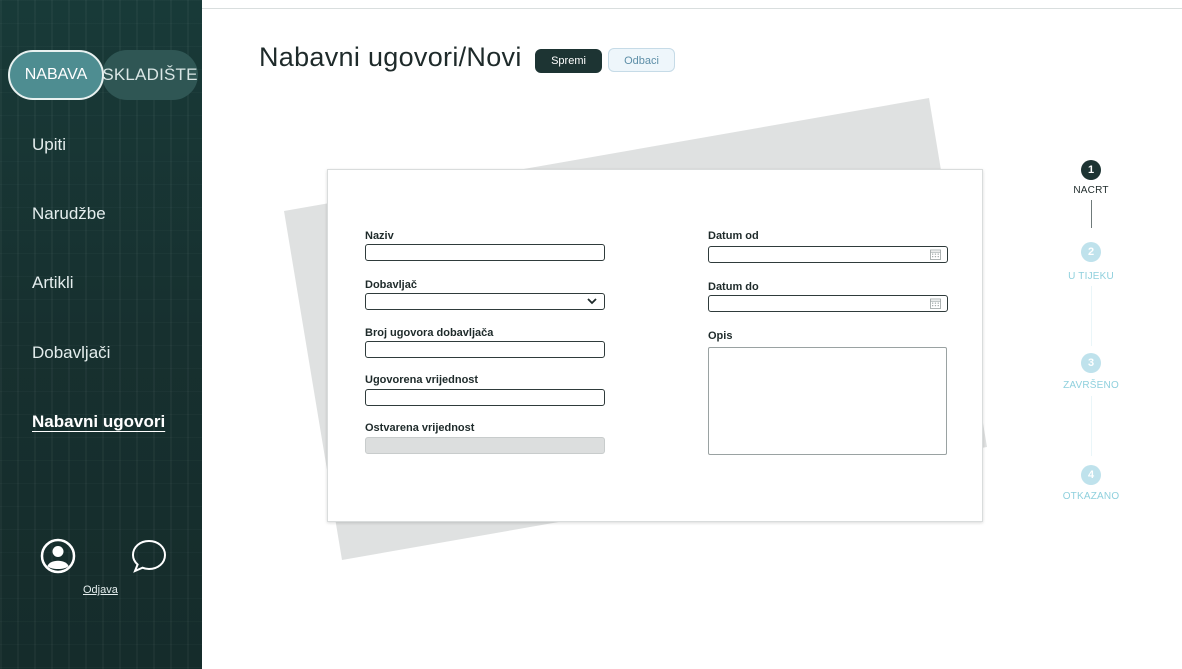  What do you see at coordinates (828, 303) in the screenshot?
I see `datum-do-field` at bounding box center [828, 303].